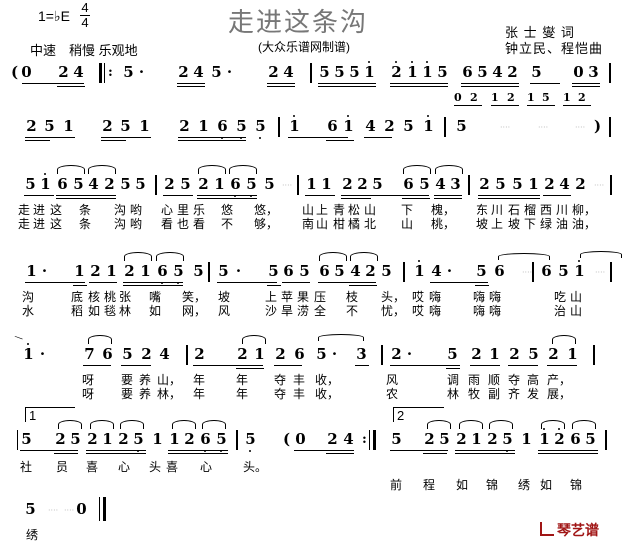 This screenshot has height=544, width=623. Describe the element at coordinates (320, 311) in the screenshot. I see `lyric-verse-2: 全` at that location.